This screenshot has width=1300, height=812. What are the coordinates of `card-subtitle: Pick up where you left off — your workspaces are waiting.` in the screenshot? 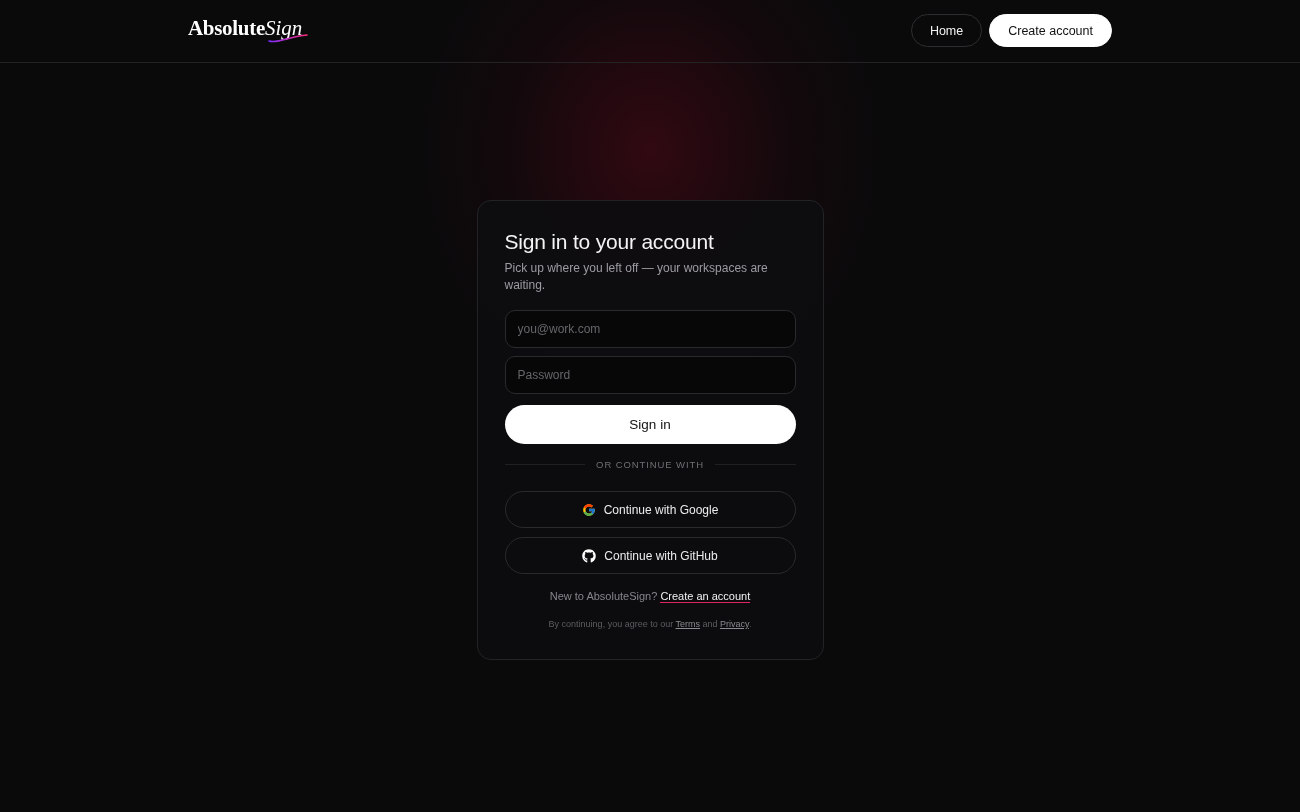 It's located at (636, 277).